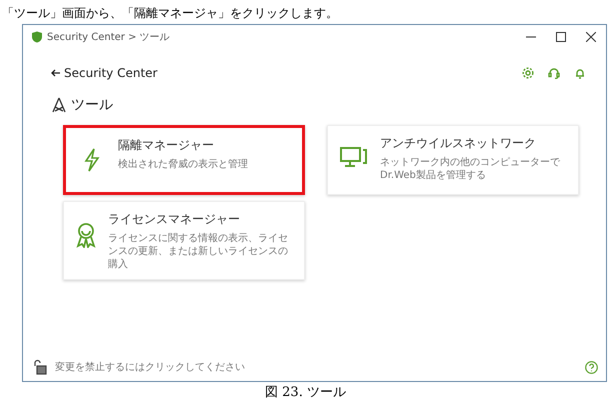 This screenshot has width=611, height=403. Describe the element at coordinates (198, 251) in the screenshot. I see `card-description: ライセンスに関する情報の表示、ライセンスの更新、または新しいライセンスの購入` at that location.